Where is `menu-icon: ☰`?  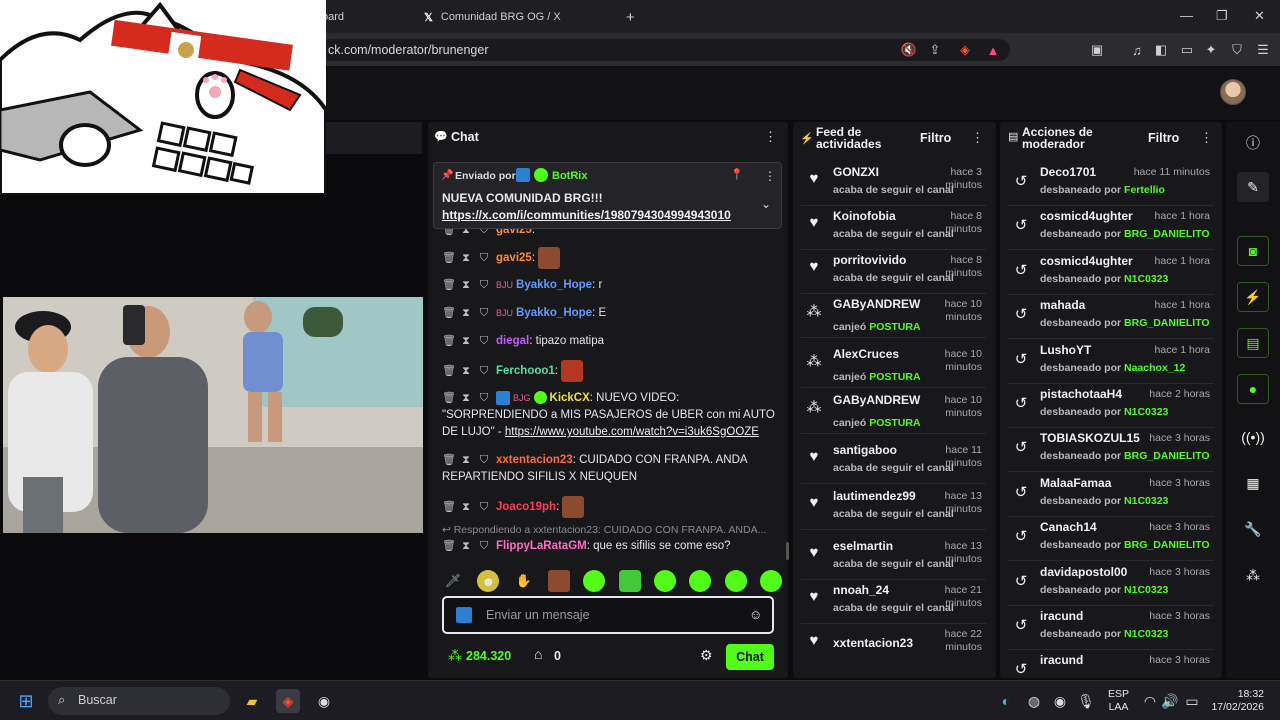 menu-icon: ☰ is located at coordinates (1263, 50).